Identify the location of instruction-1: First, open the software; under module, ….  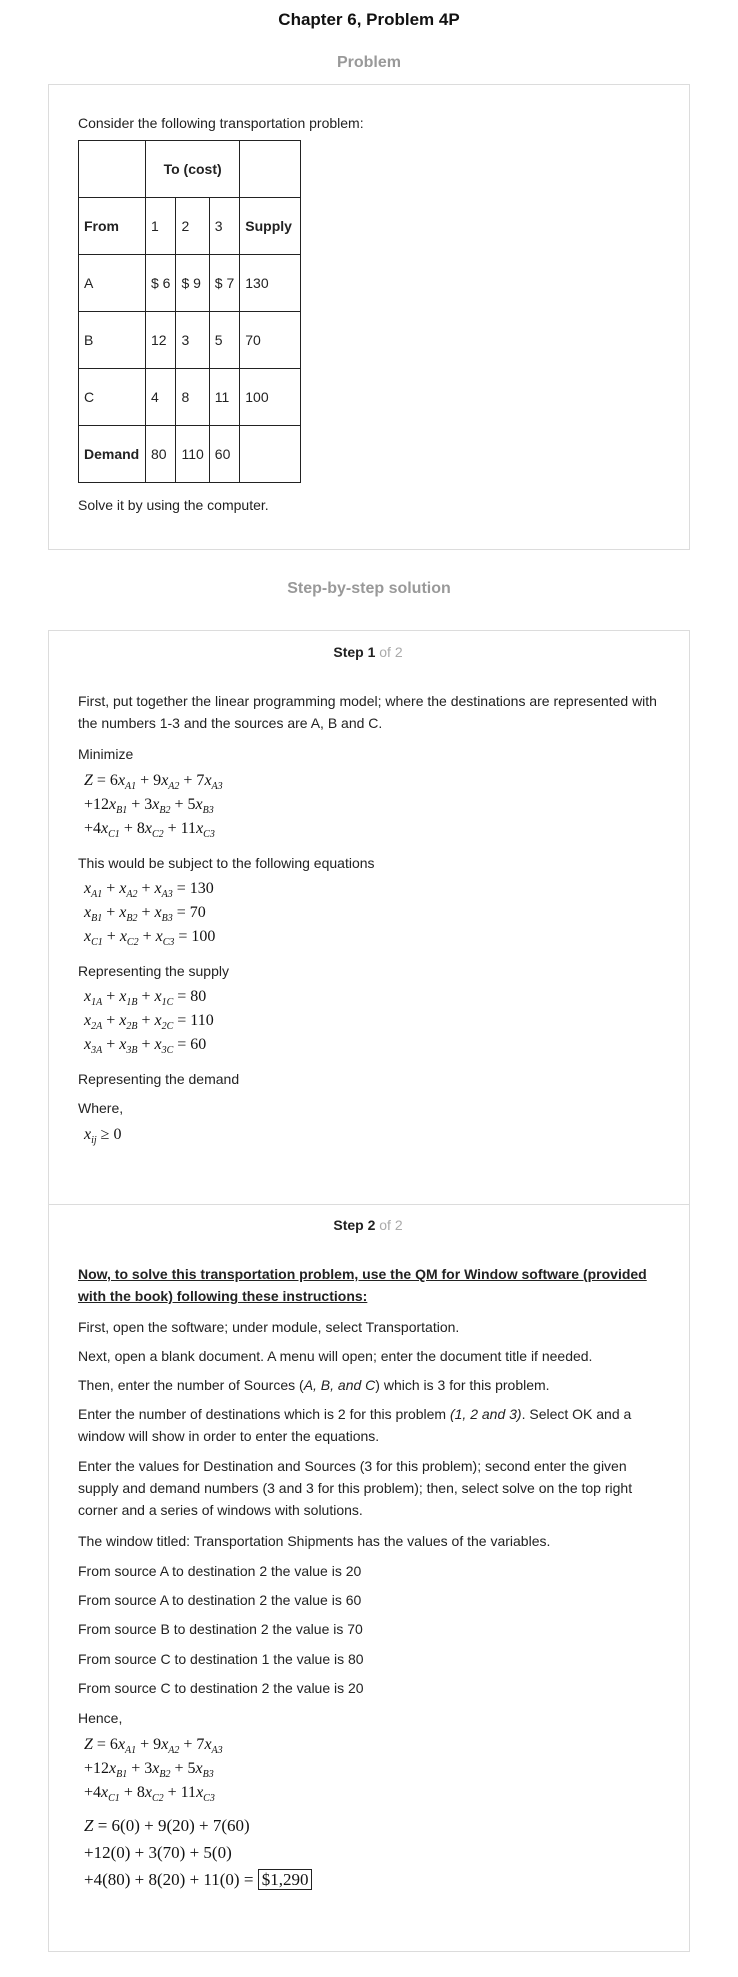
(269, 1327).